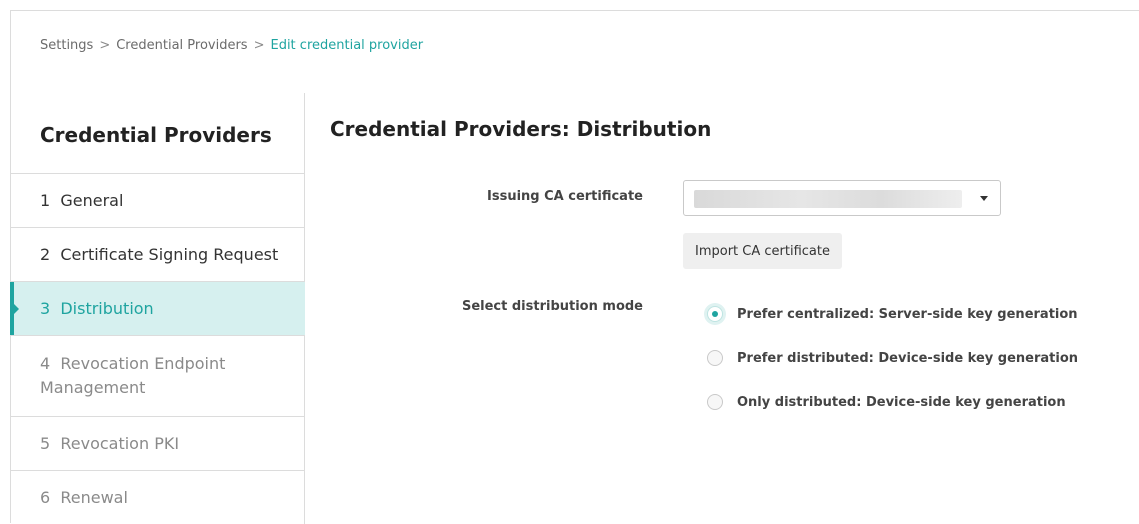 The image size is (1139, 524). I want to click on sidebar-step-revocation-pki: 5 Revocation PKI, so click(158, 443).